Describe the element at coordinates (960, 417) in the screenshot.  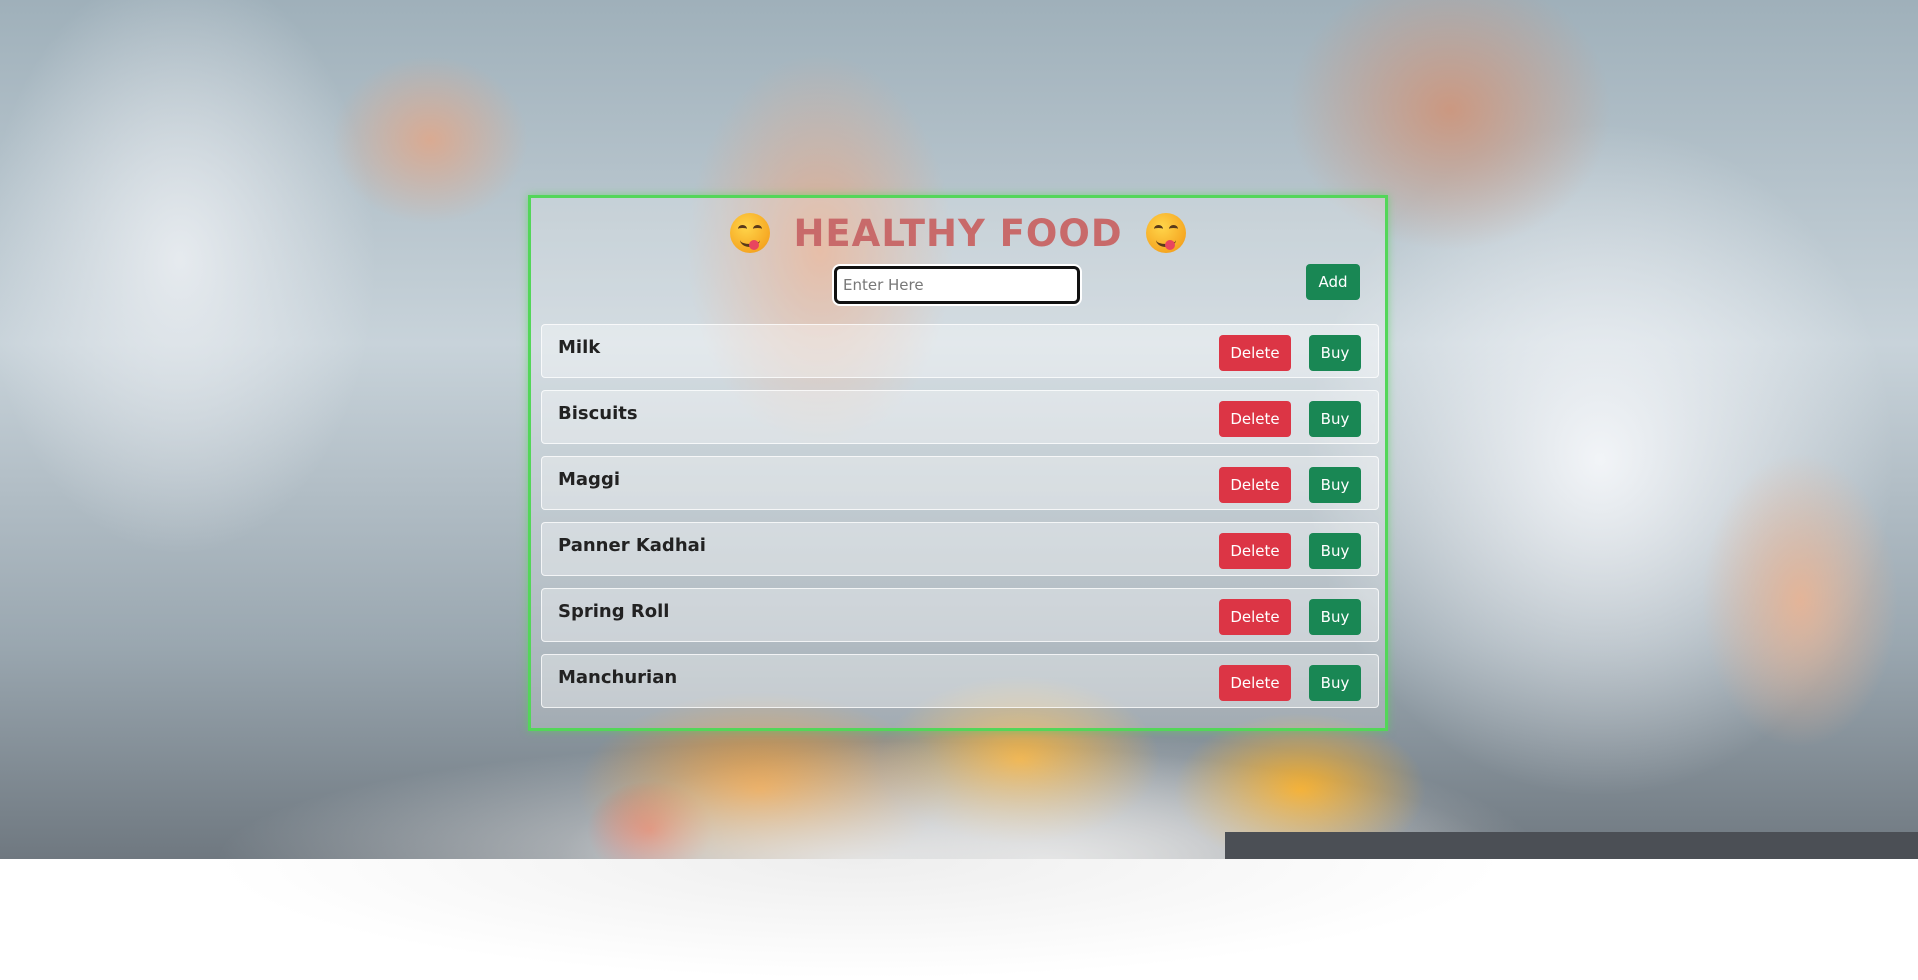
I see `list-item: Biscuits Delete Buy` at that location.